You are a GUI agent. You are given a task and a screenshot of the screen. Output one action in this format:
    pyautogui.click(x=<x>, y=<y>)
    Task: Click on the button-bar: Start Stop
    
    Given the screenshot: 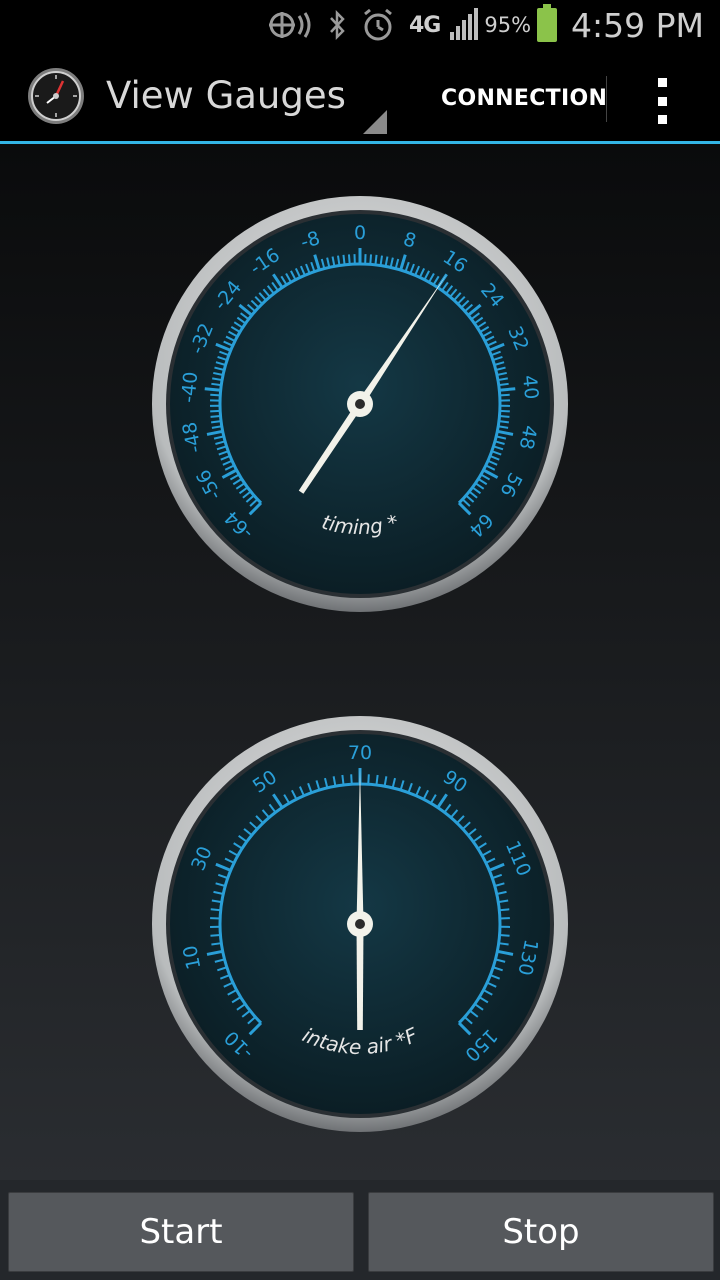 What is the action you would take?
    pyautogui.click(x=360, y=1230)
    